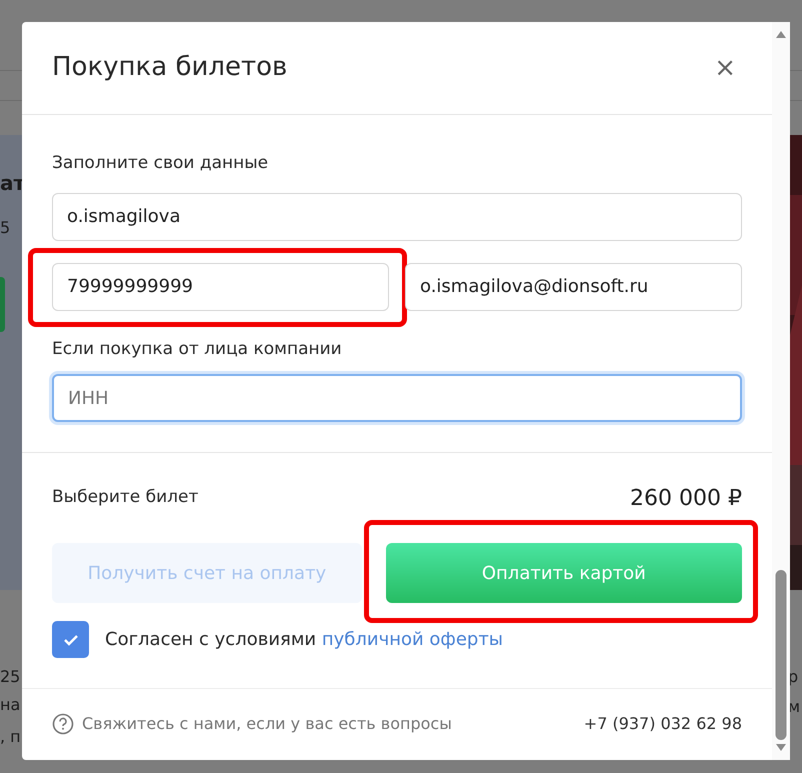  Describe the element at coordinates (413, 639) in the screenshot. I see `offer-link: публичной оферты` at that location.